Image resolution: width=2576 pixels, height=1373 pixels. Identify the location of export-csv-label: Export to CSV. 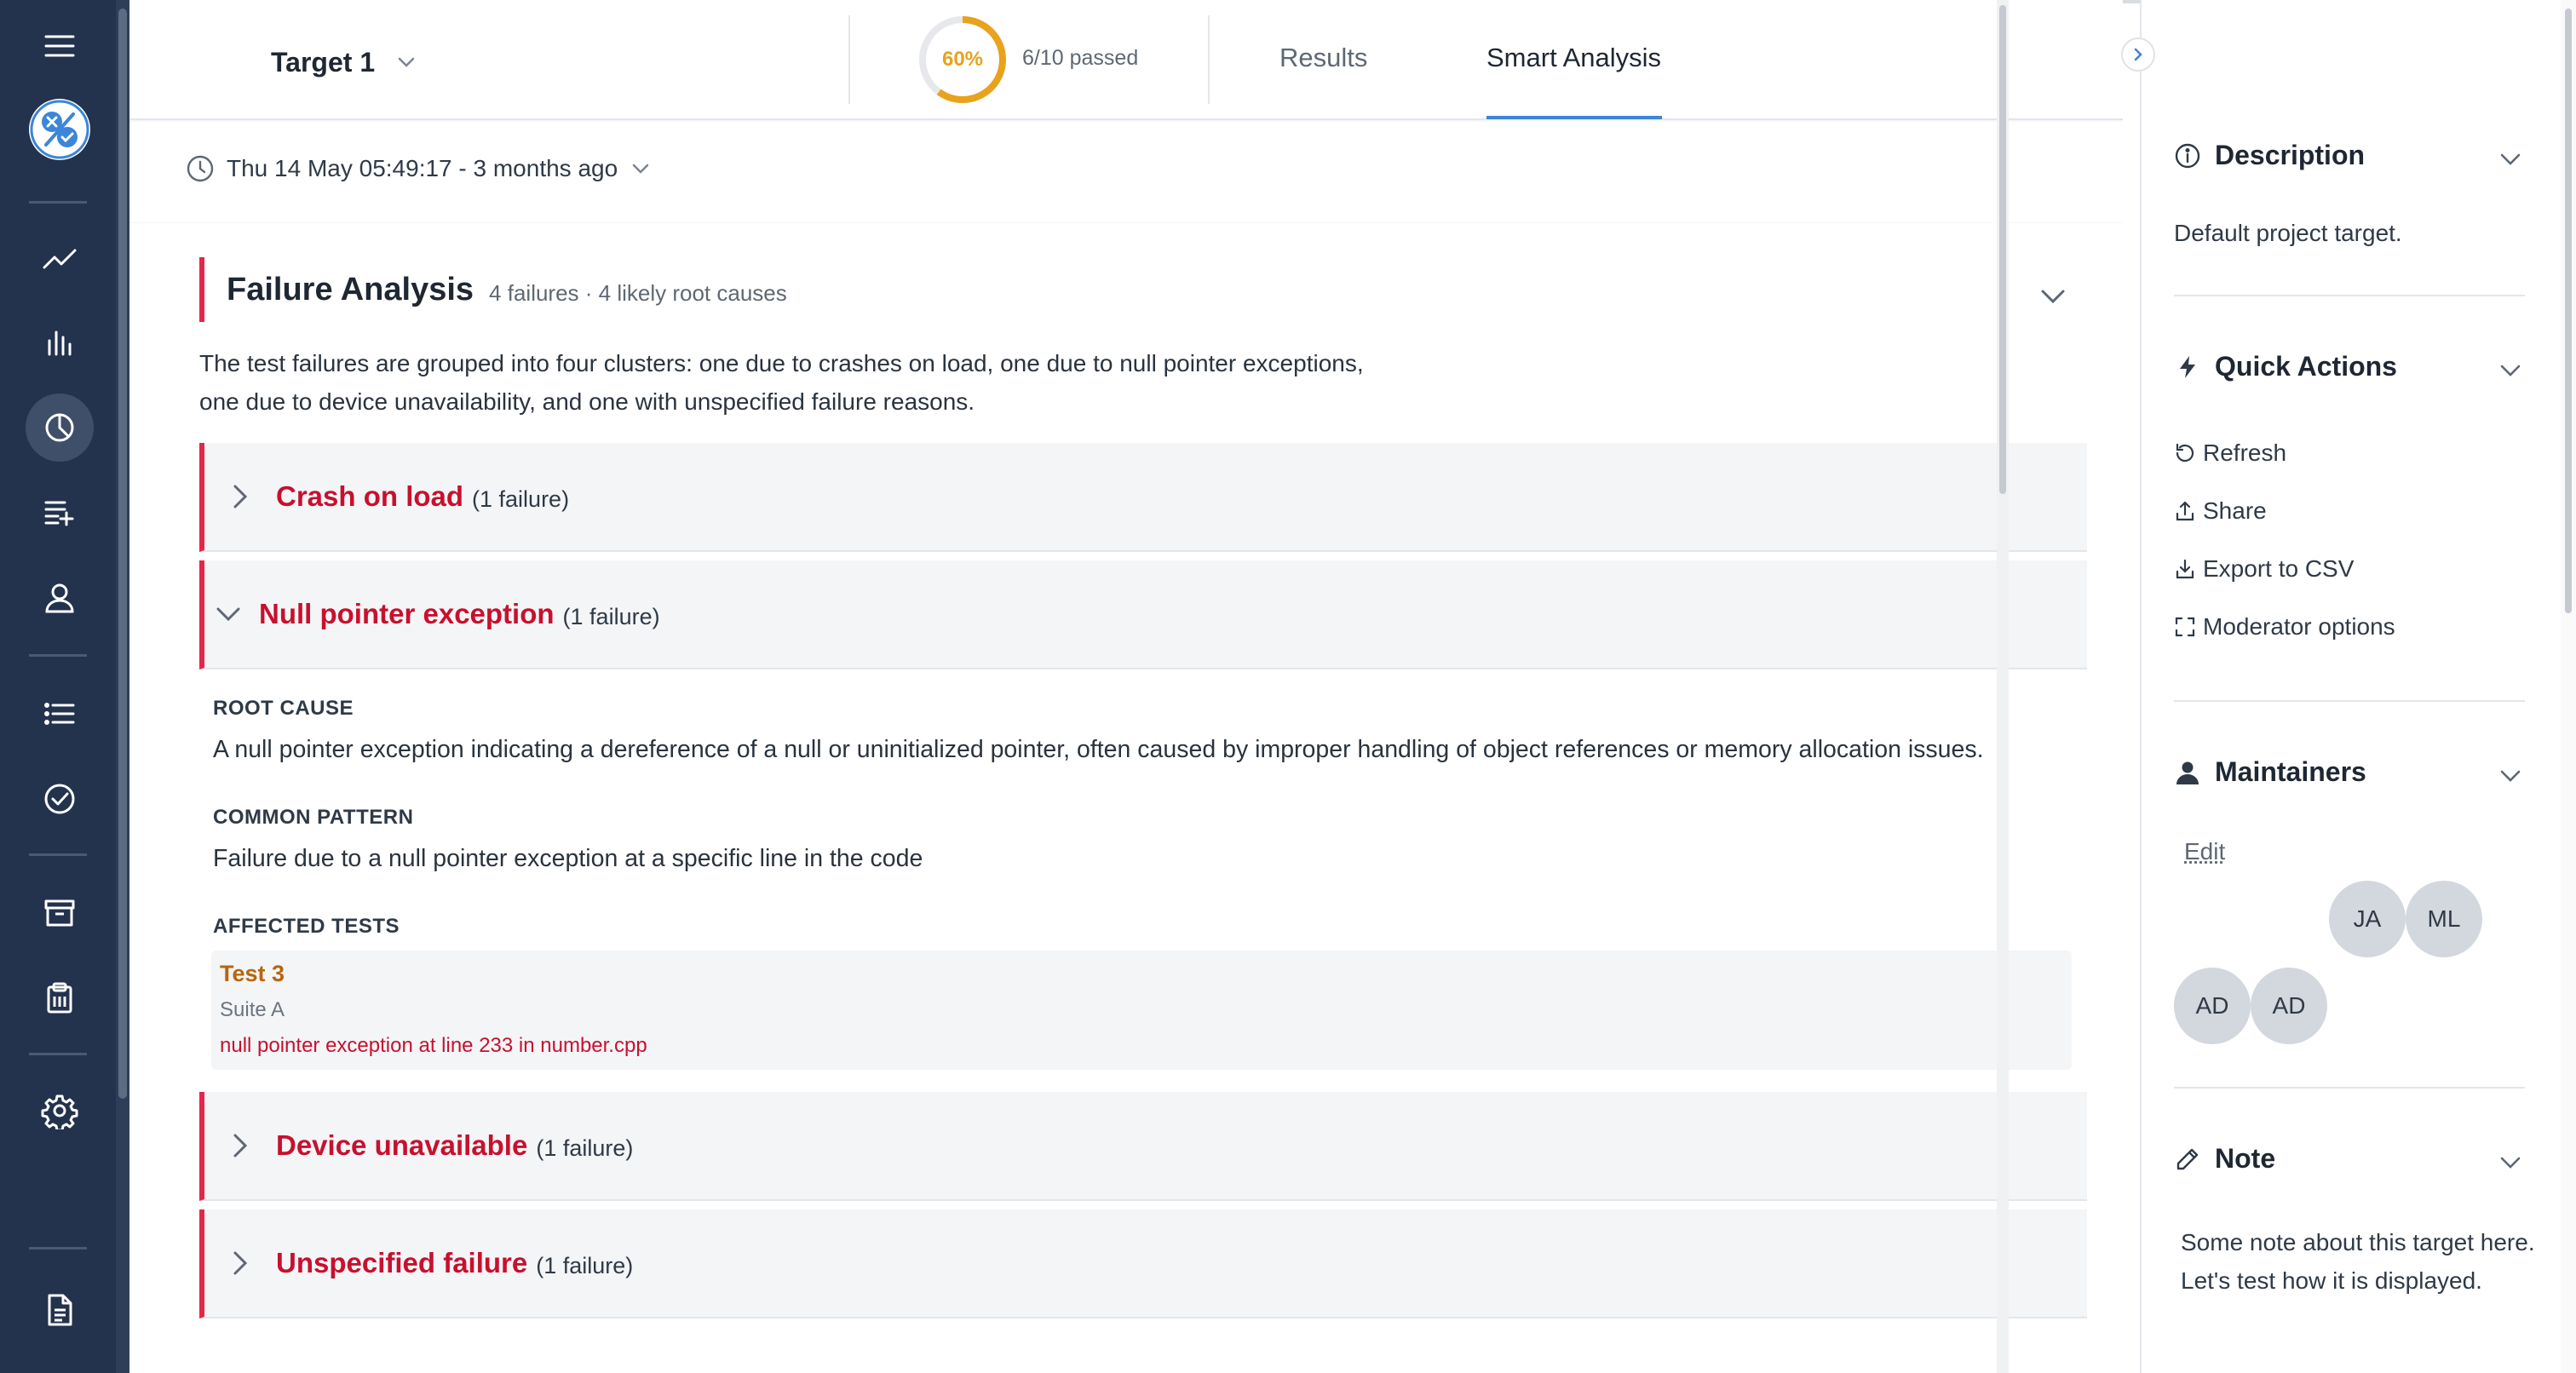
(2279, 568).